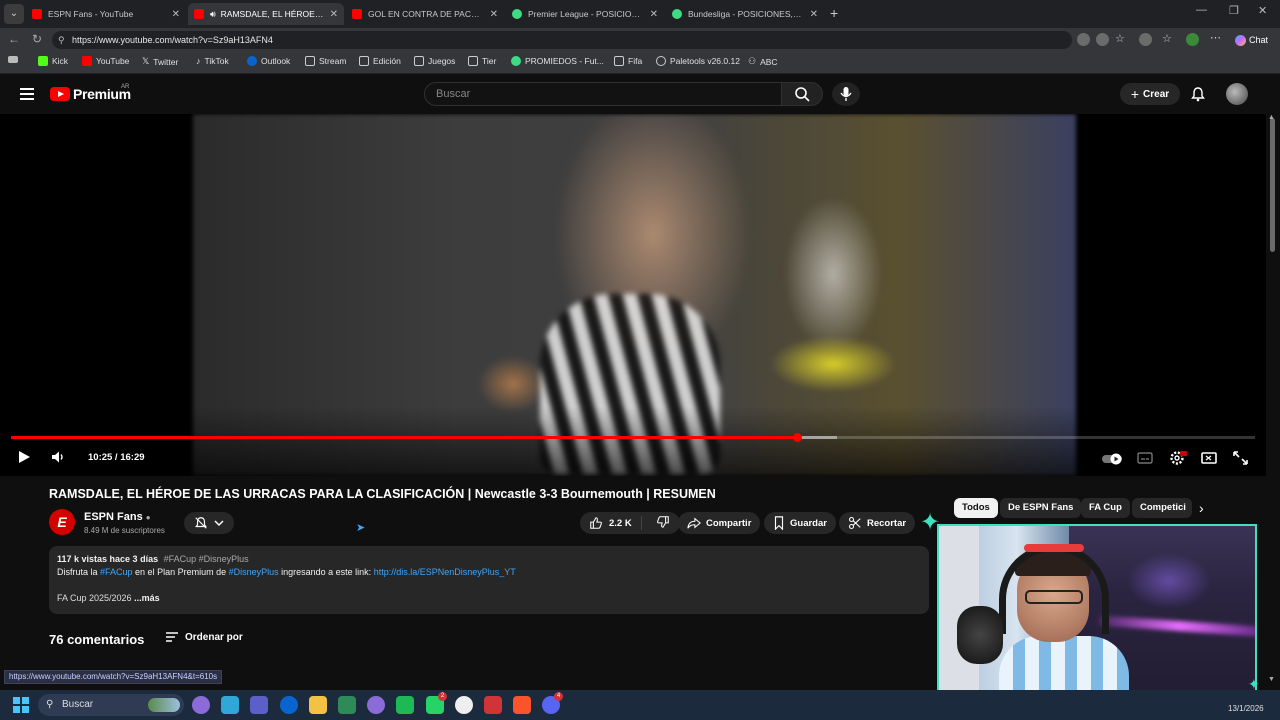 Image resolution: width=1280 pixels, height=720 pixels. What do you see at coordinates (13, 59) in the screenshot?
I see `bookmarks-toggle-icon` at bounding box center [13, 59].